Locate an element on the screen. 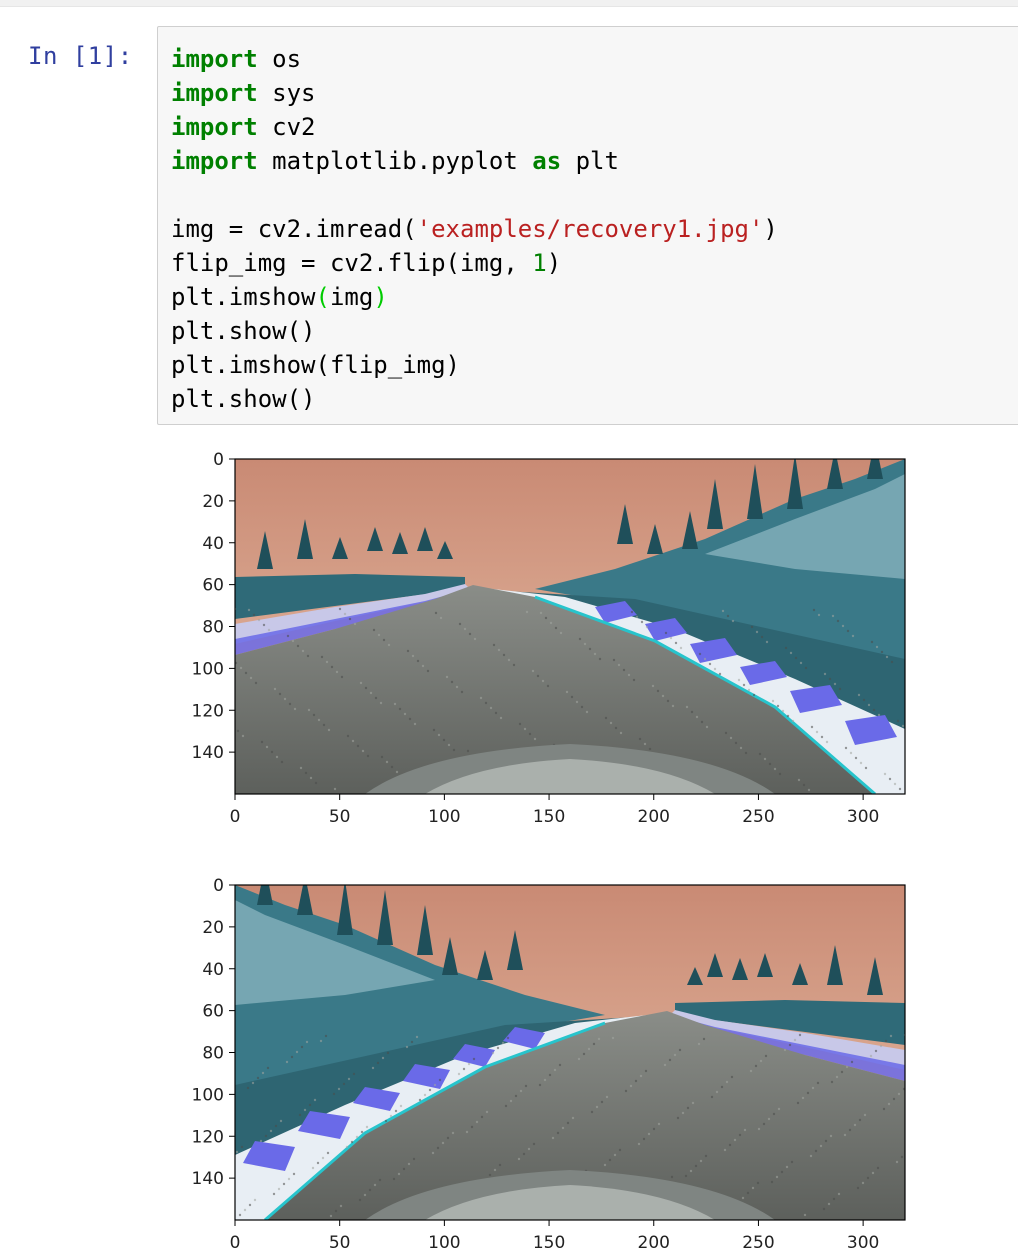 Image resolution: width=1018 pixels, height=1260 pixels. y-tick-label: 140 is located at coordinates (208, 753).